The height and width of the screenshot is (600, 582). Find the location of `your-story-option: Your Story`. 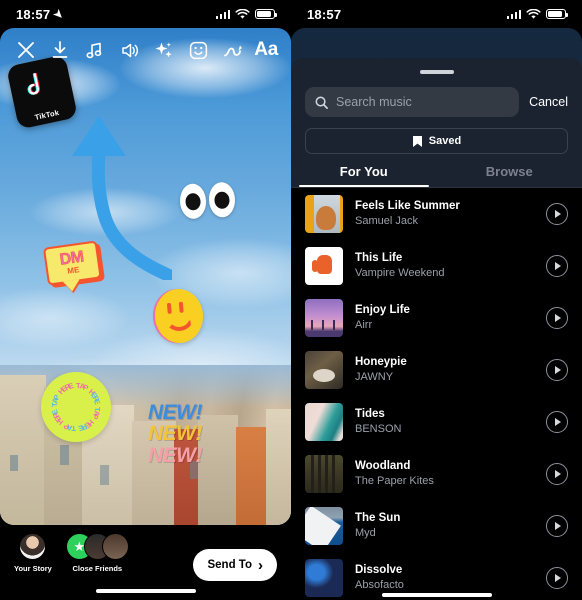

your-story-option: Your Story is located at coordinates (33, 553).